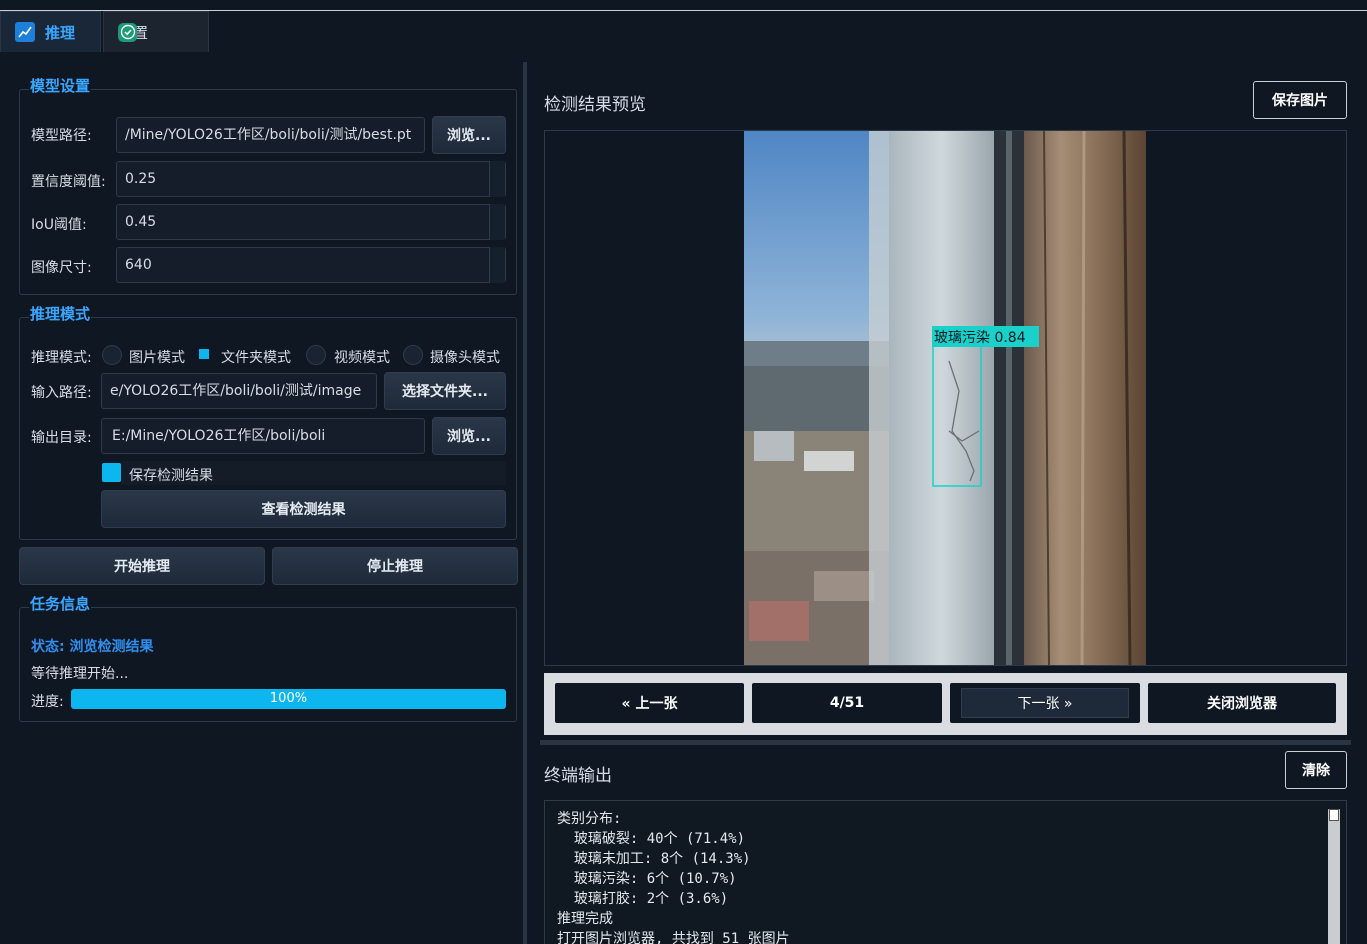 This screenshot has height=944, width=1367. I want to click on progress-bar: 100%, so click(288, 699).